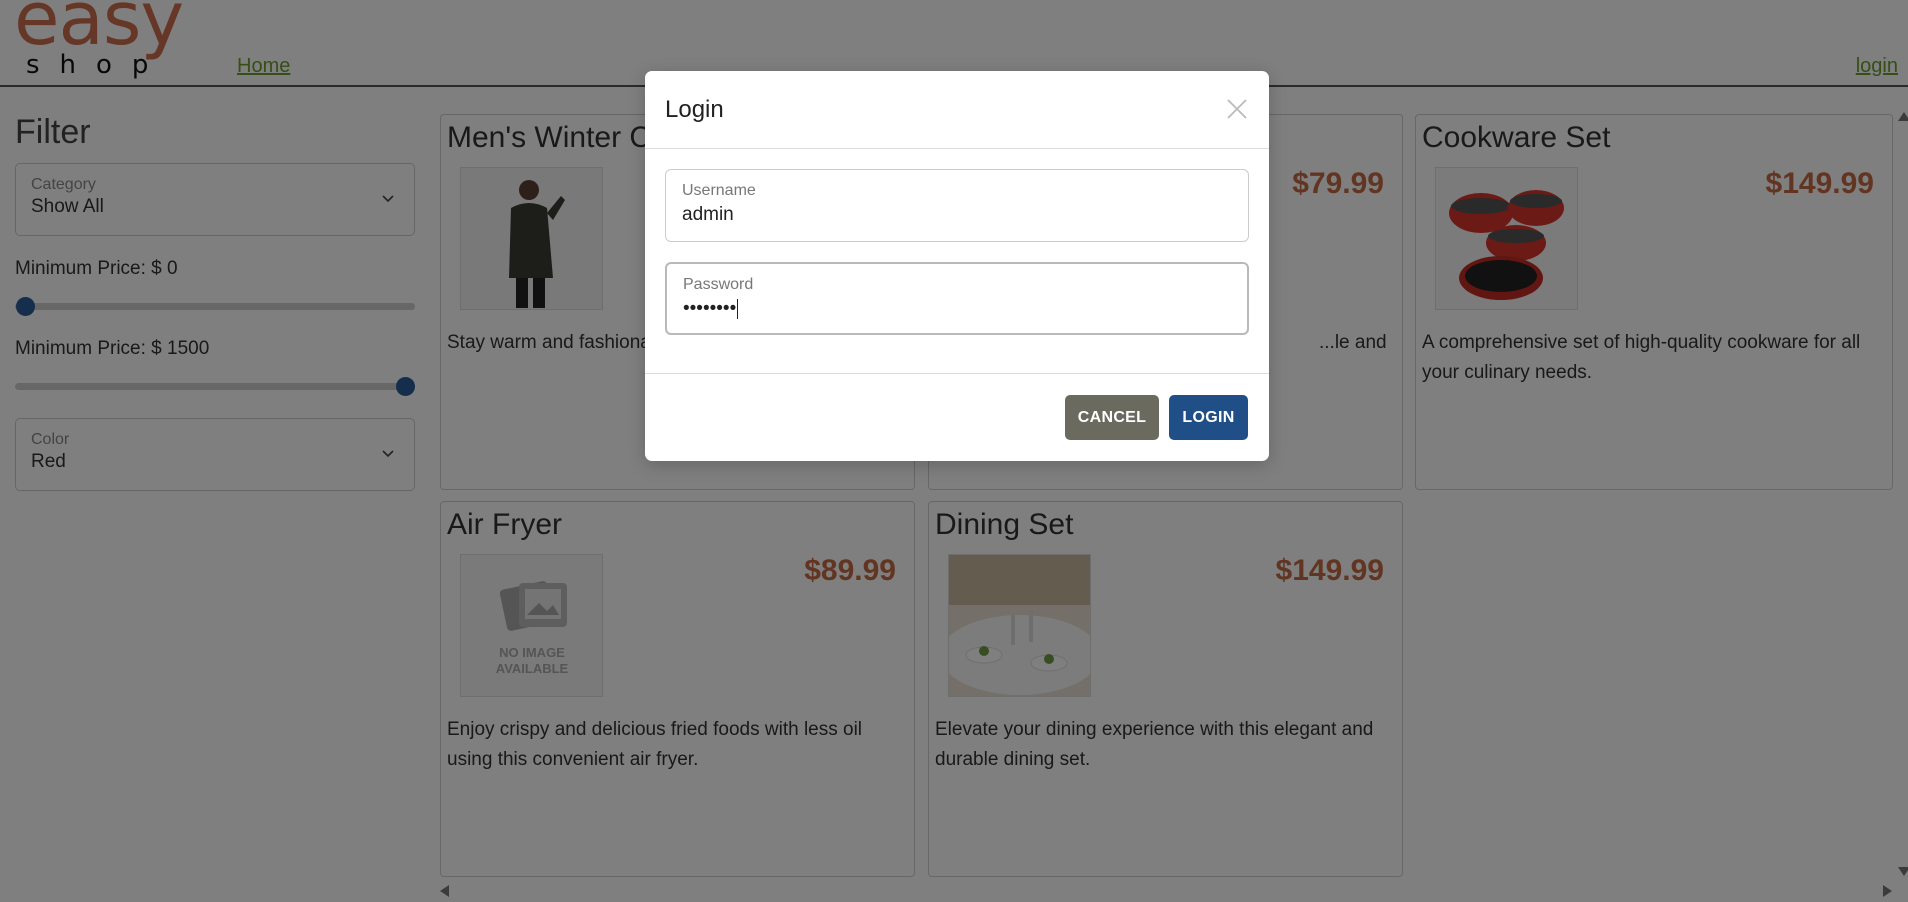 This screenshot has width=1908, height=902. I want to click on modal-body: Username admin Password ••••••••, so click(957, 261).